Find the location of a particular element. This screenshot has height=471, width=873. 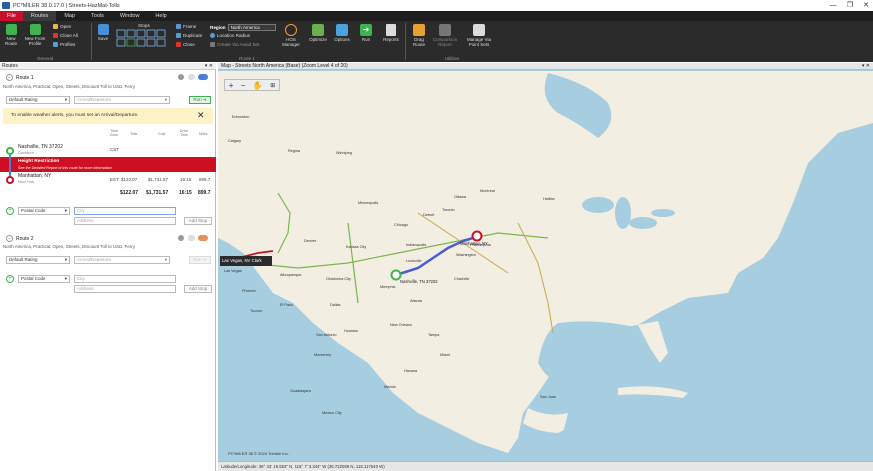

region-selector: Region North America is located at coordinates (243, 27).